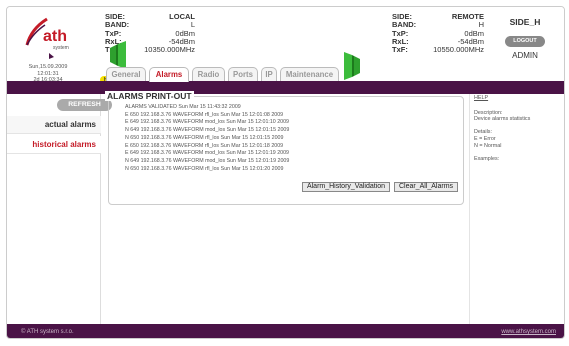 This screenshot has width=569, height=346. I want to click on user-role: ADMIN, so click(525, 55).